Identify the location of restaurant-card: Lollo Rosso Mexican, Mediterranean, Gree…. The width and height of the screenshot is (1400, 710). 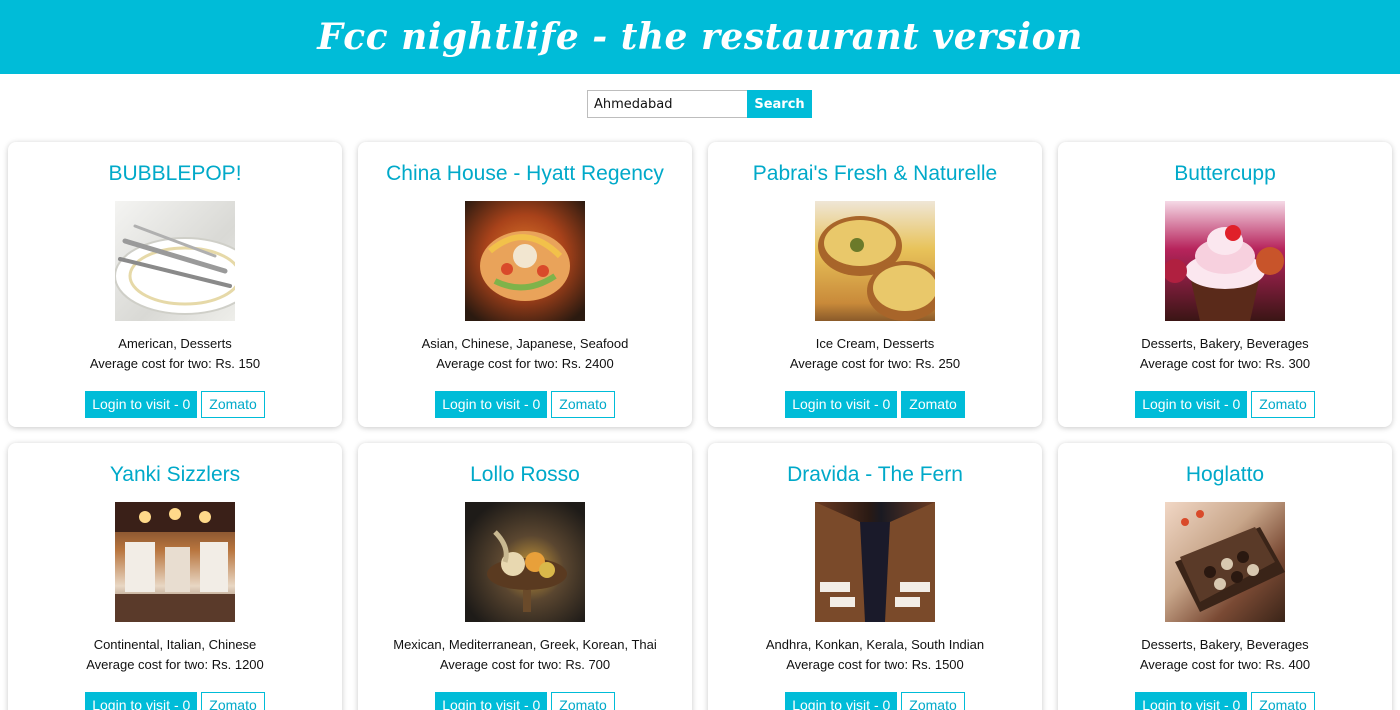
(525, 576).